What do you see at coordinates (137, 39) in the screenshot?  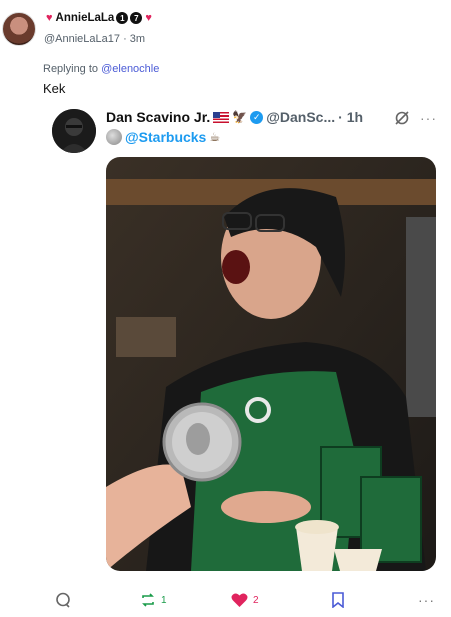 I see `timestamp: 3m` at bounding box center [137, 39].